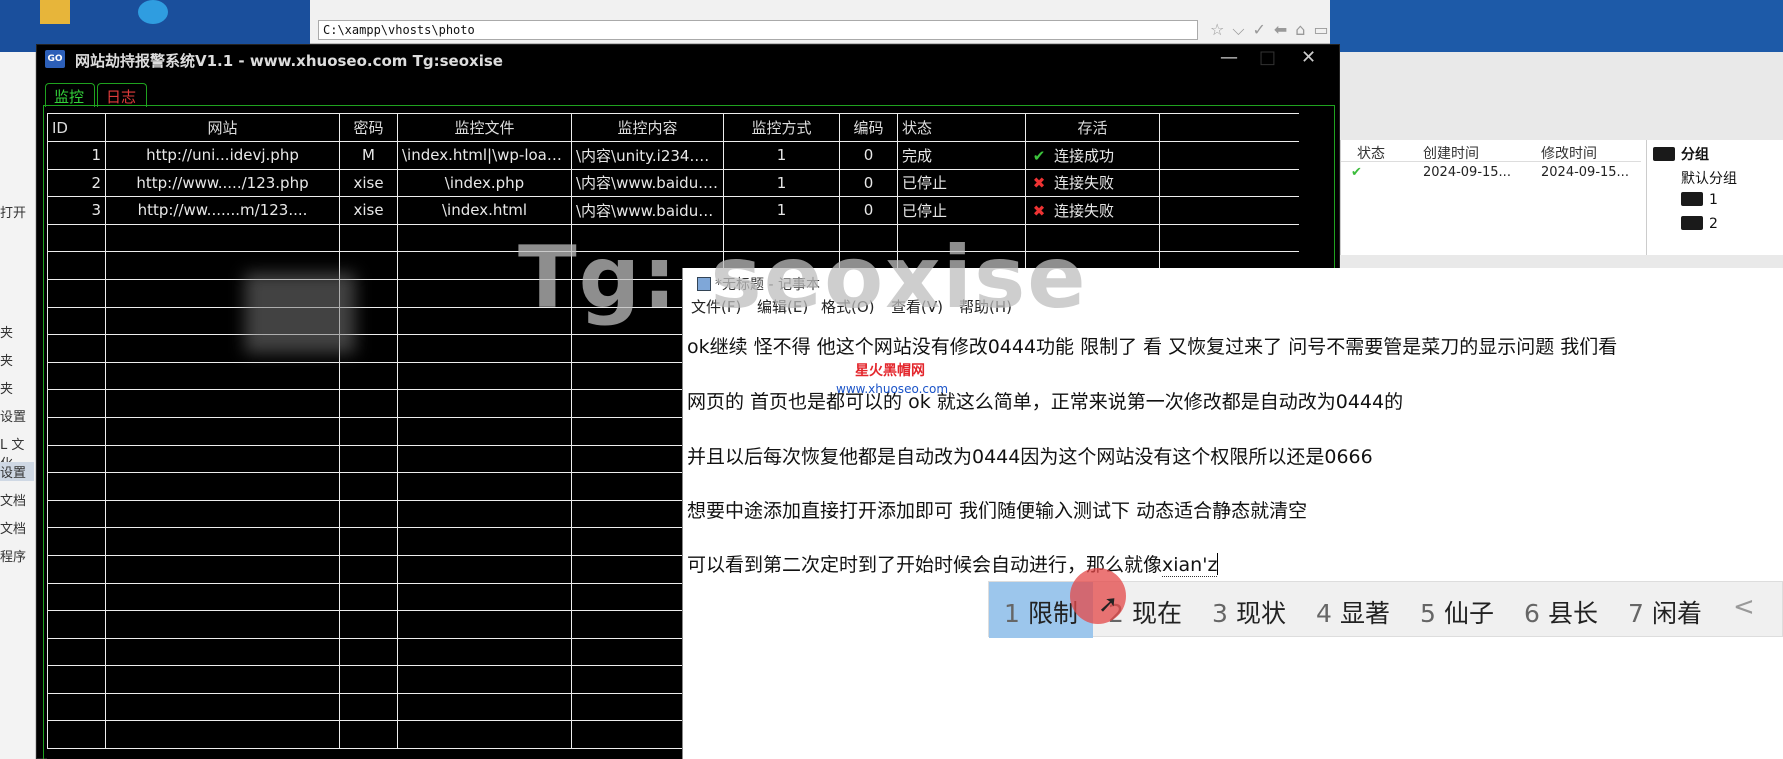  Describe the element at coordinates (1457, 610) in the screenshot. I see `ime-candidate-5: 5 仙子` at that location.